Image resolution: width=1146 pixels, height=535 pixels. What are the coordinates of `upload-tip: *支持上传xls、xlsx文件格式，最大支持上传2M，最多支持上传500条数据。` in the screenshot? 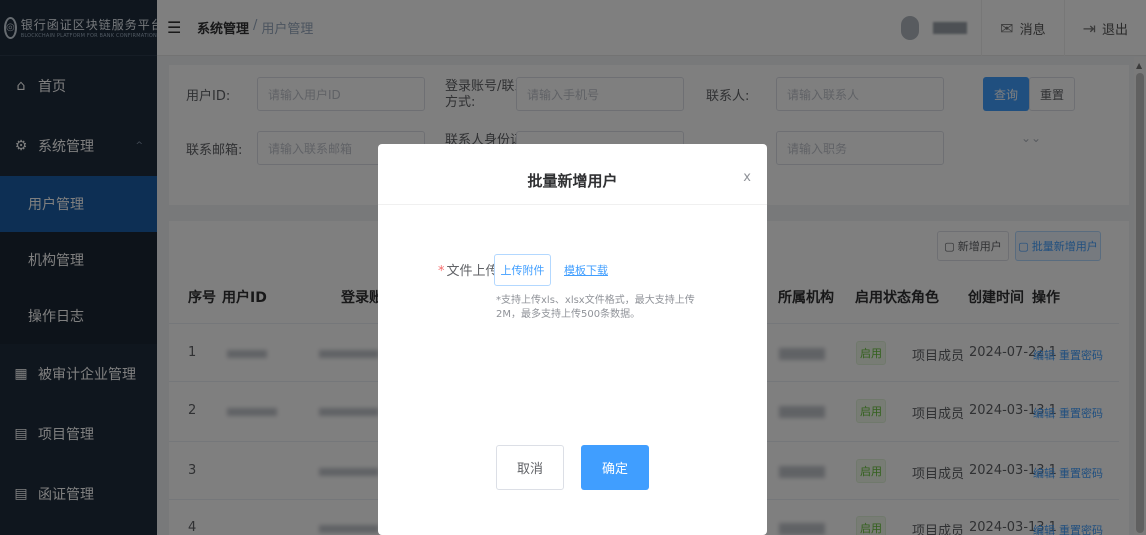 It's located at (595, 307).